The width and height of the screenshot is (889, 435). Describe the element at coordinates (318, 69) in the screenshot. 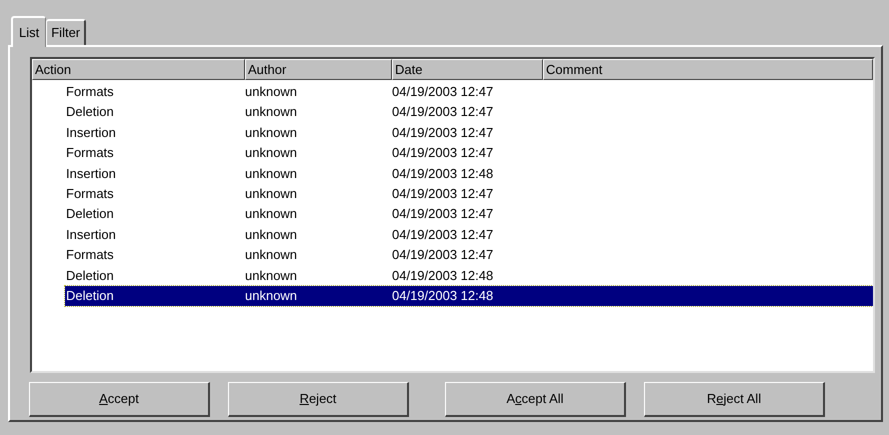

I see `column-header: Author` at that location.